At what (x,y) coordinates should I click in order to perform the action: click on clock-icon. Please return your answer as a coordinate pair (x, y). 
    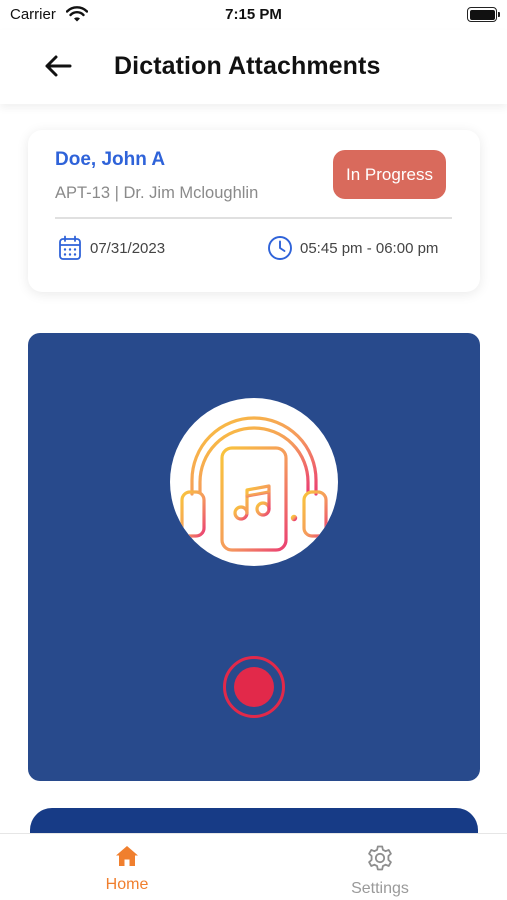
    Looking at the image, I should click on (280, 248).